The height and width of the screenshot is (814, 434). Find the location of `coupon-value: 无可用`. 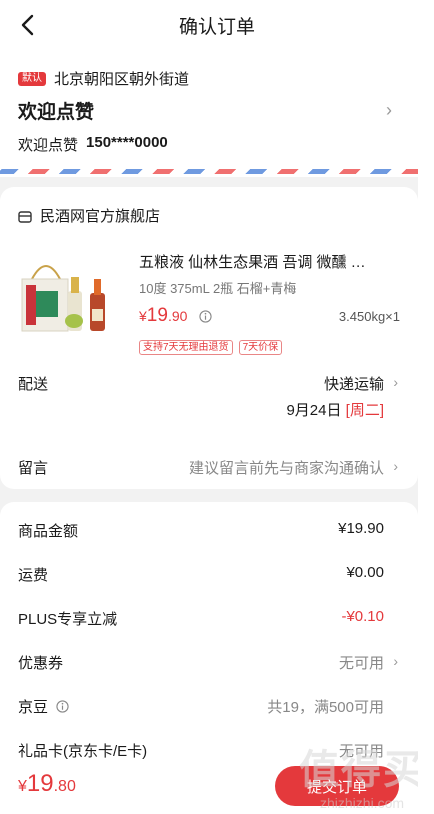

coupon-value: 无可用 is located at coordinates (361, 662).